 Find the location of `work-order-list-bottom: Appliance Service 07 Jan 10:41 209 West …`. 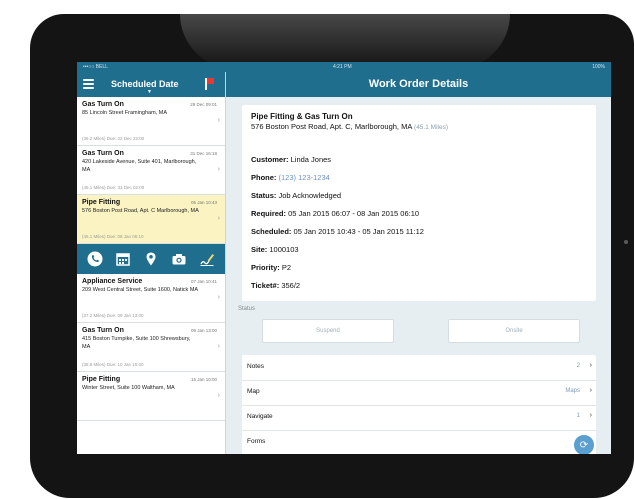

work-order-list-bottom: Appliance Service 07 Jan 10:41 209 West … is located at coordinates (151, 347).